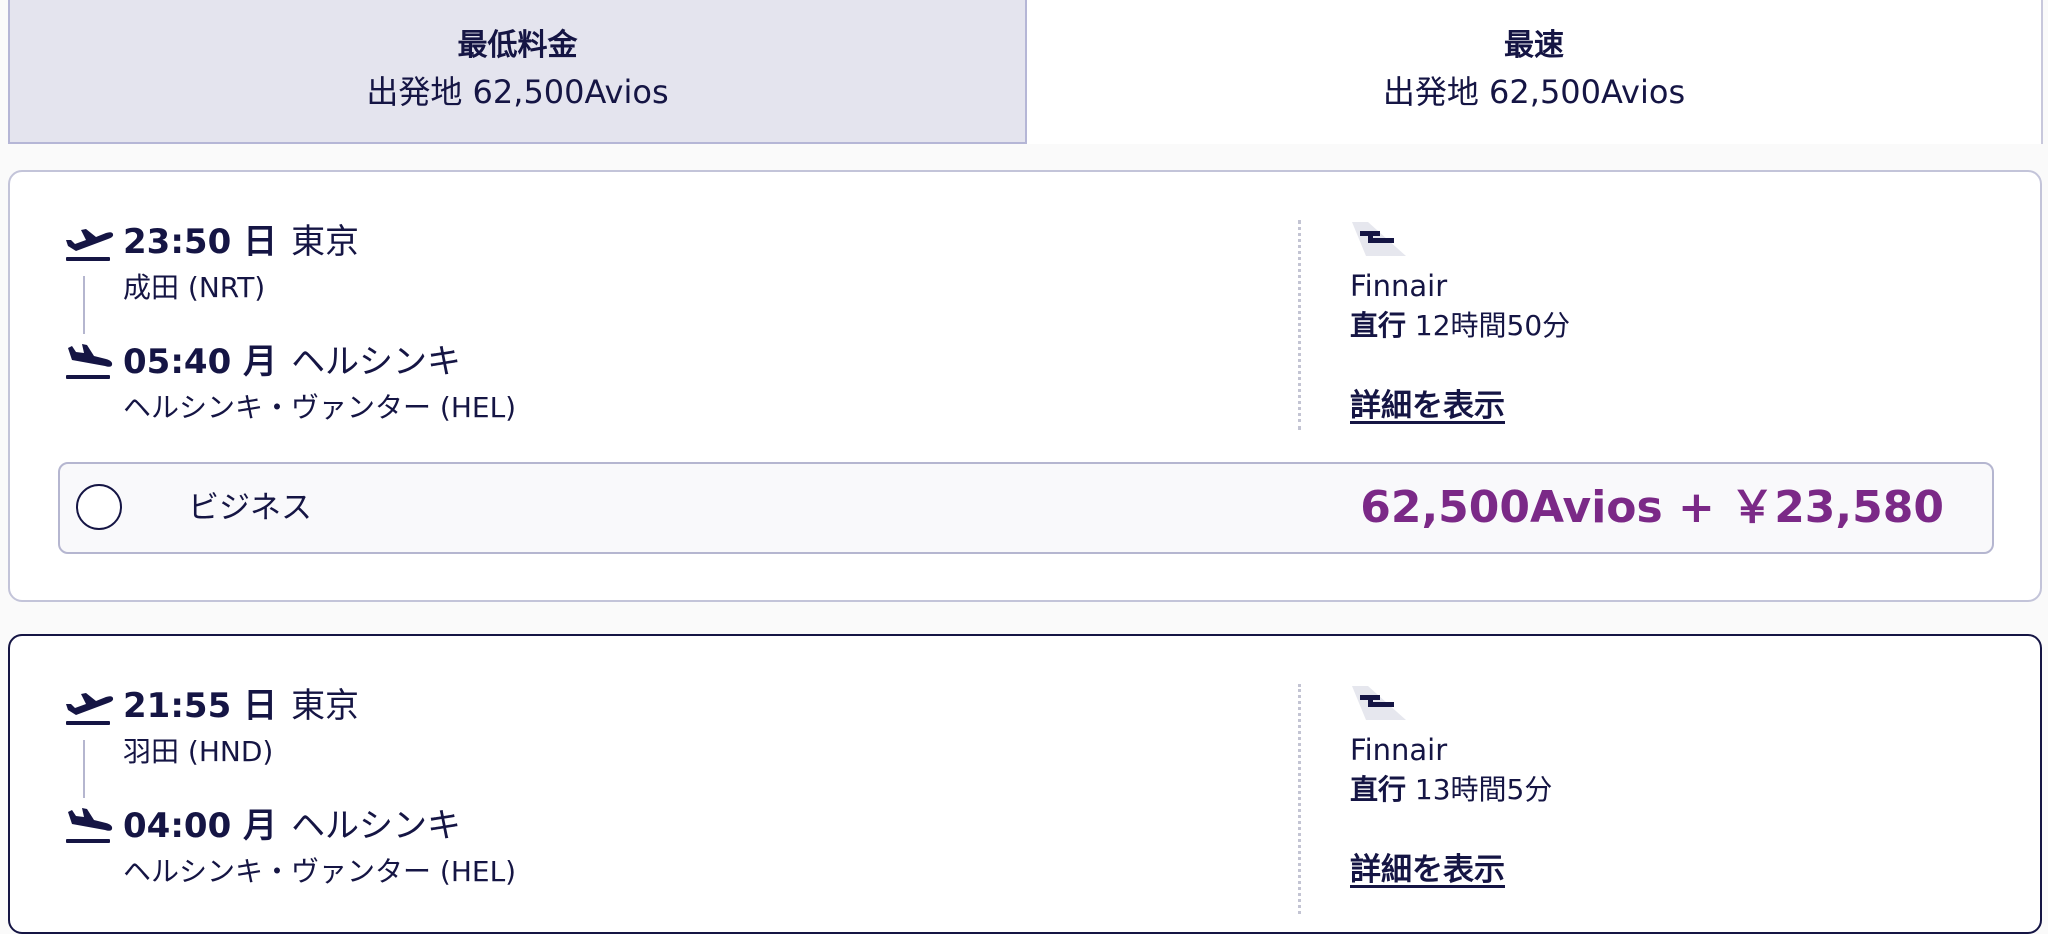 The image size is (2048, 934). I want to click on tab-cheapest-title: 最低料金, so click(517, 45).